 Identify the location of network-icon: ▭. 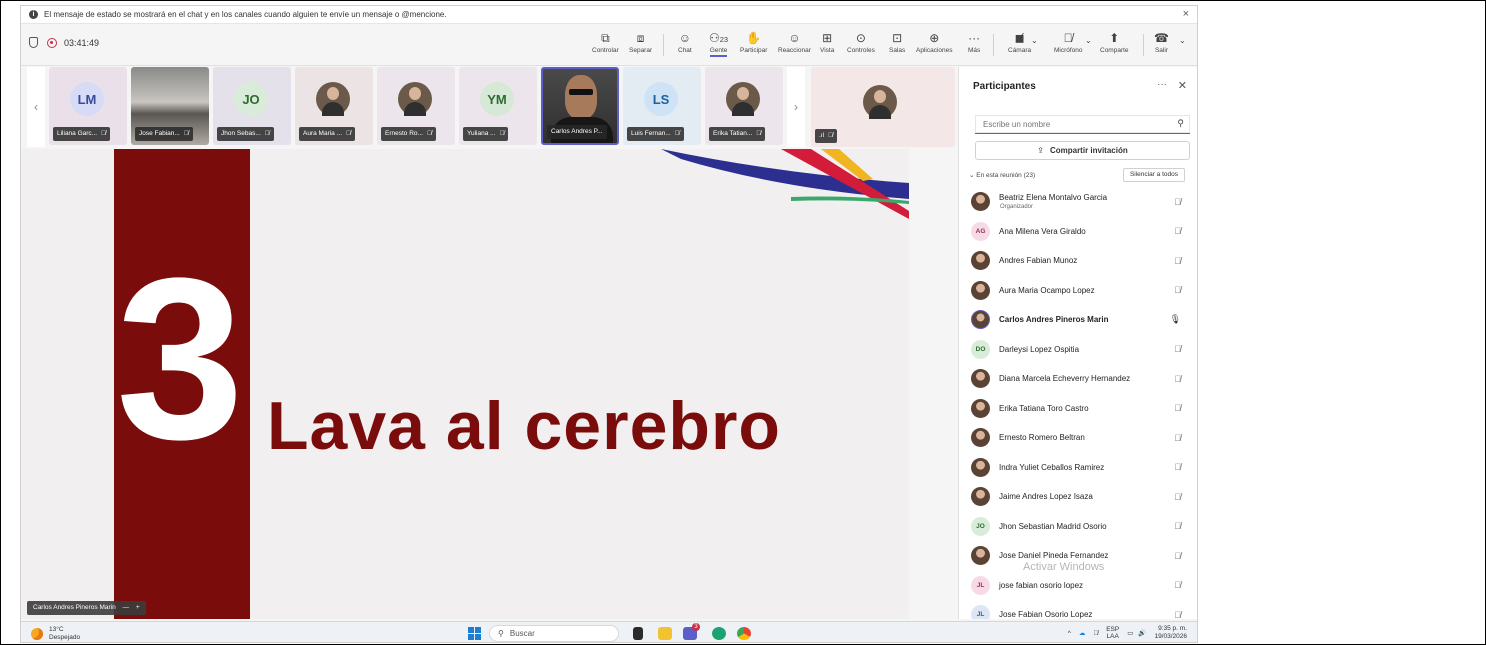
(1130, 633).